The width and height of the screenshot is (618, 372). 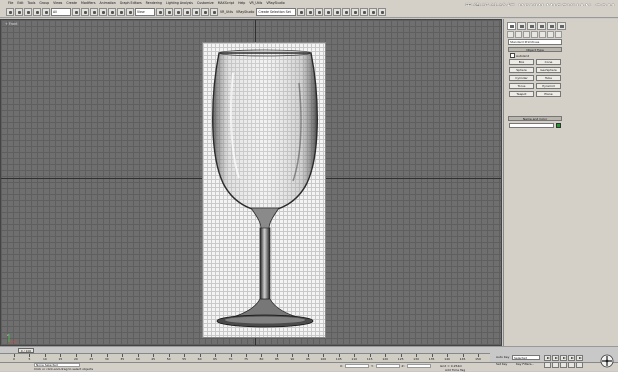 What do you see at coordinates (145, 11) in the screenshot?
I see `ref-coord-dropdown: View` at bounding box center [145, 11].